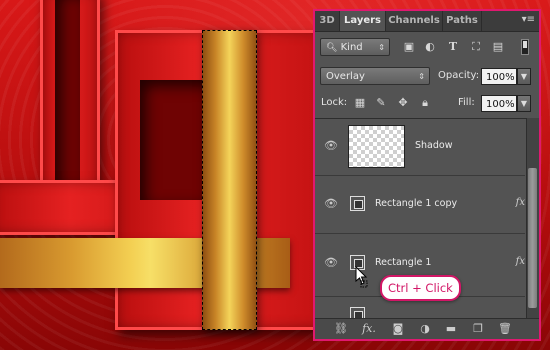 This screenshot has width=550, height=350. What do you see at coordinates (334, 102) in the screenshot?
I see `lock-label: Lock:` at bounding box center [334, 102].